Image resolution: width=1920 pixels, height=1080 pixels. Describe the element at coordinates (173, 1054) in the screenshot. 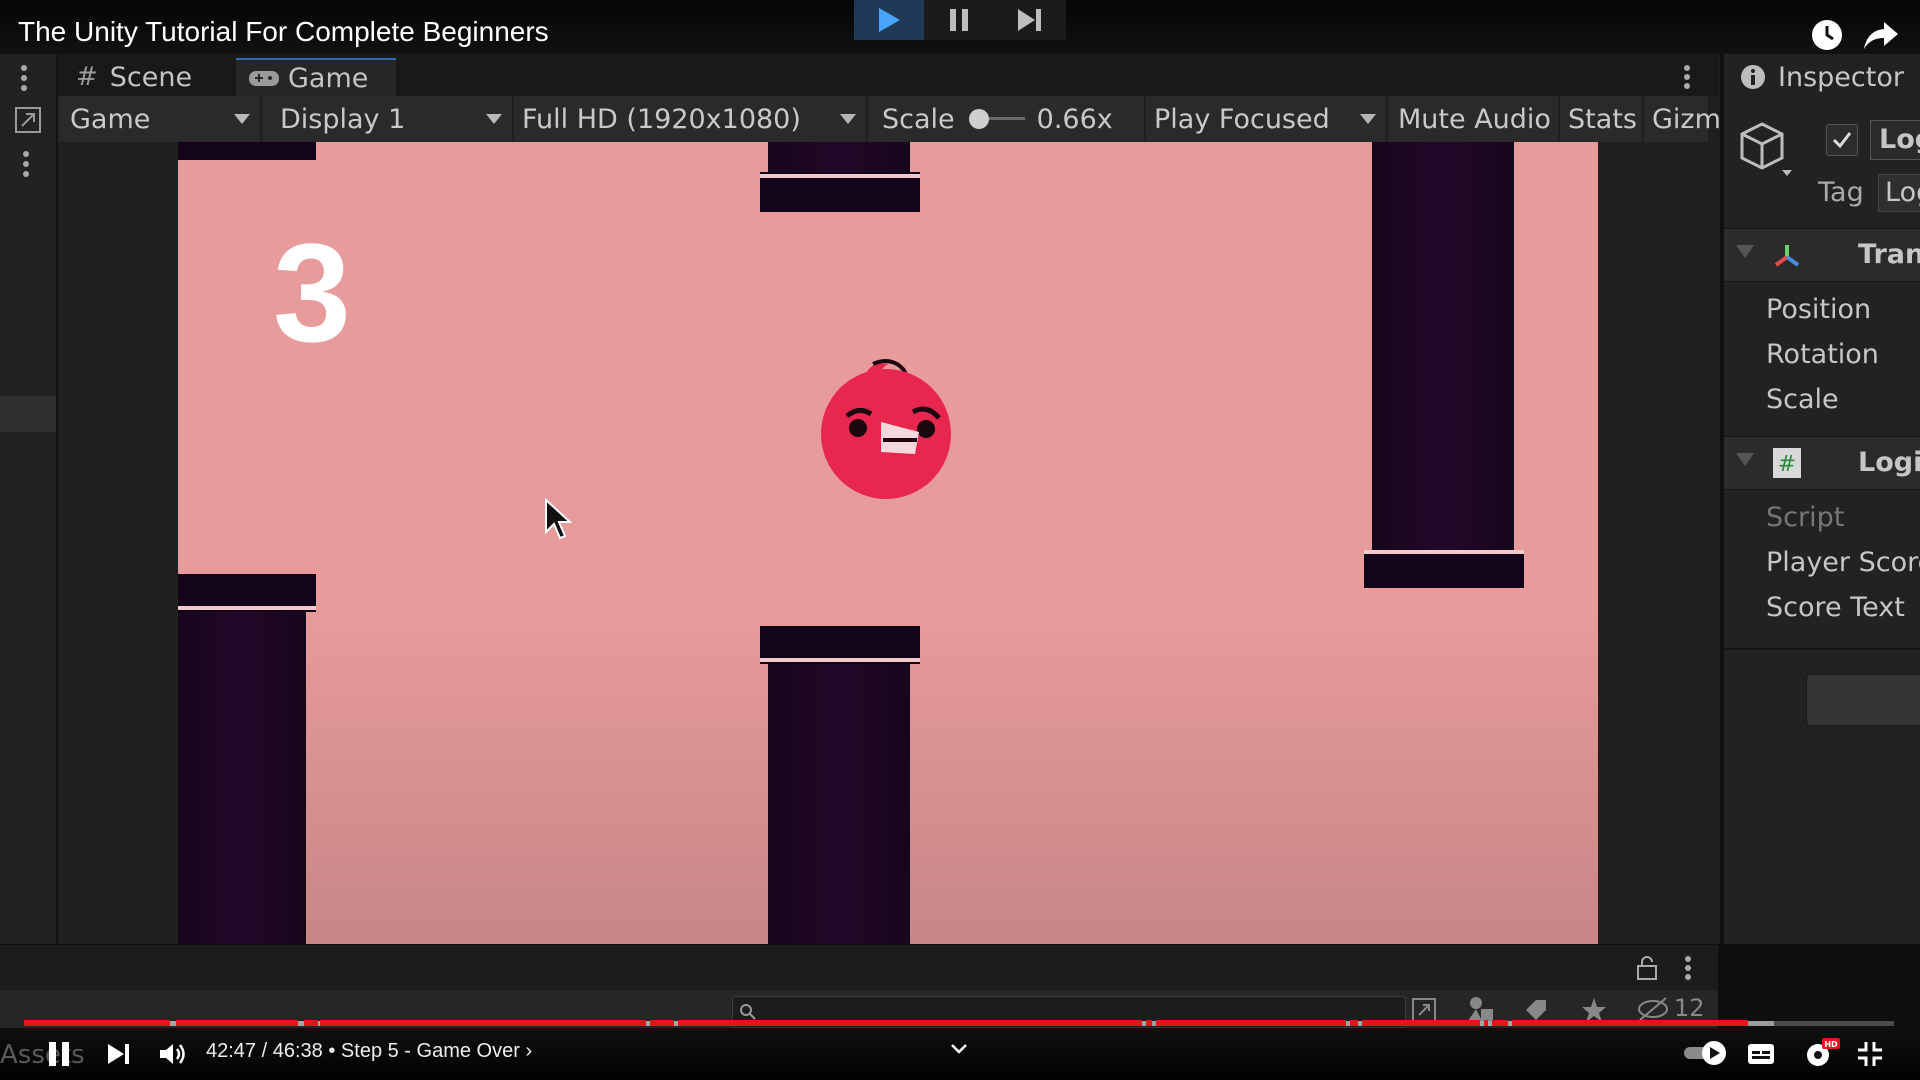

I see `volume-icon` at that location.